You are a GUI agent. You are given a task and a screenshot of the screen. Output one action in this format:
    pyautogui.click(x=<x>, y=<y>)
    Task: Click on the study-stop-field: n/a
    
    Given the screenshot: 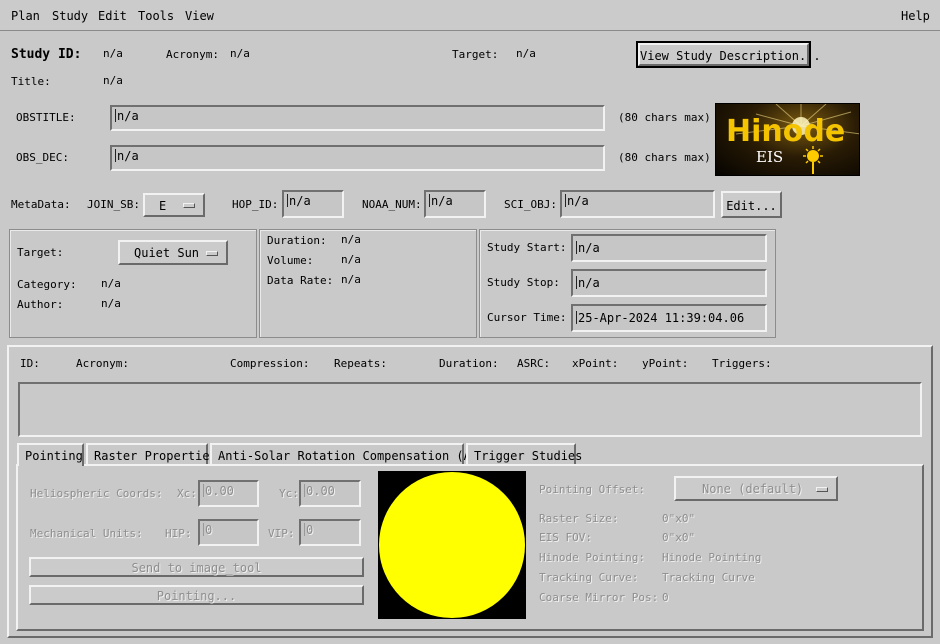 What is the action you would take?
    pyautogui.click(x=669, y=283)
    